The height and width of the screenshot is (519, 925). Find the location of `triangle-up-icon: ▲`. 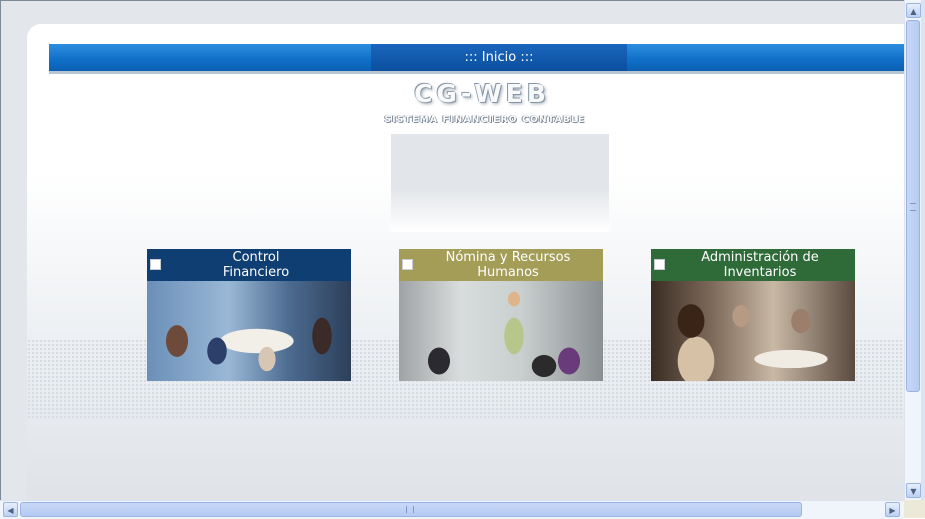

triangle-up-icon: ▲ is located at coordinates (913, 11).